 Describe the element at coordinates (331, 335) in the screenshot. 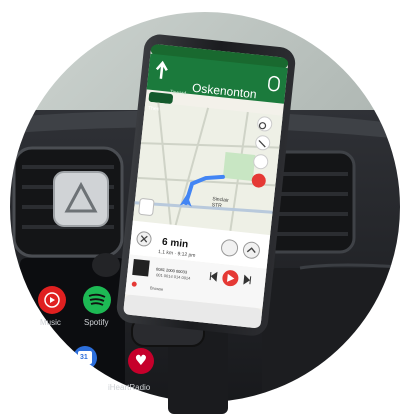

I see `lower-dash-panel` at that location.